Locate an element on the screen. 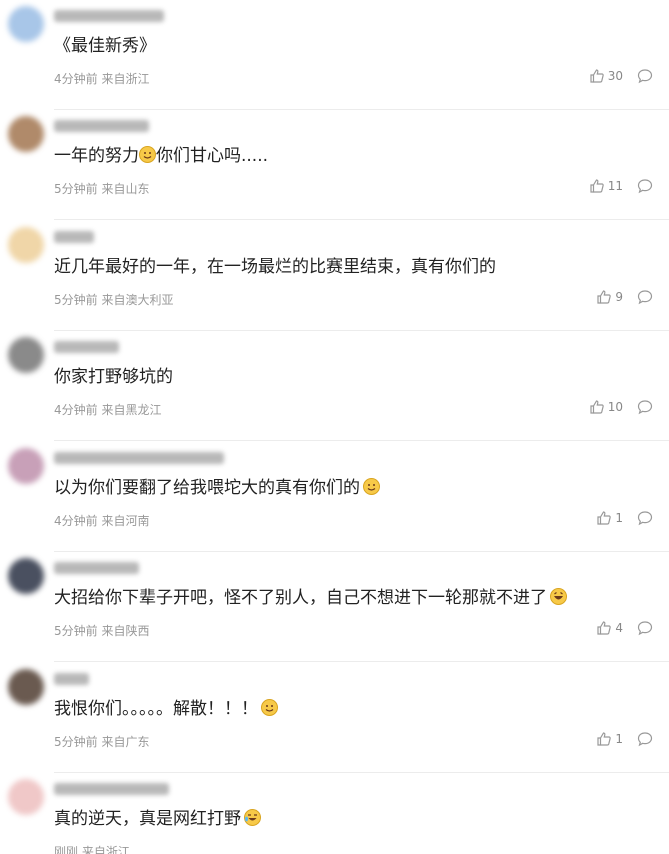 The image size is (669, 854). like-count: 10 is located at coordinates (615, 407).